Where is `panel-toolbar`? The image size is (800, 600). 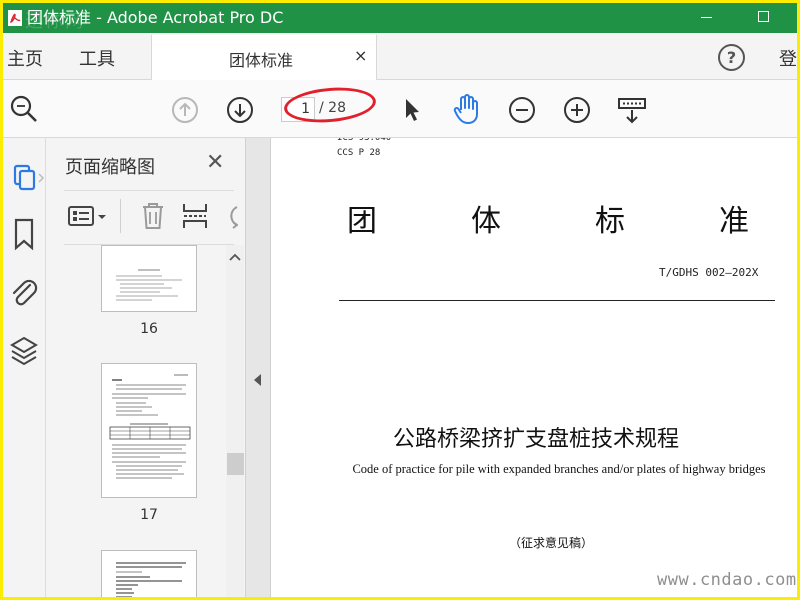
panel-toolbar is located at coordinates (152, 217).